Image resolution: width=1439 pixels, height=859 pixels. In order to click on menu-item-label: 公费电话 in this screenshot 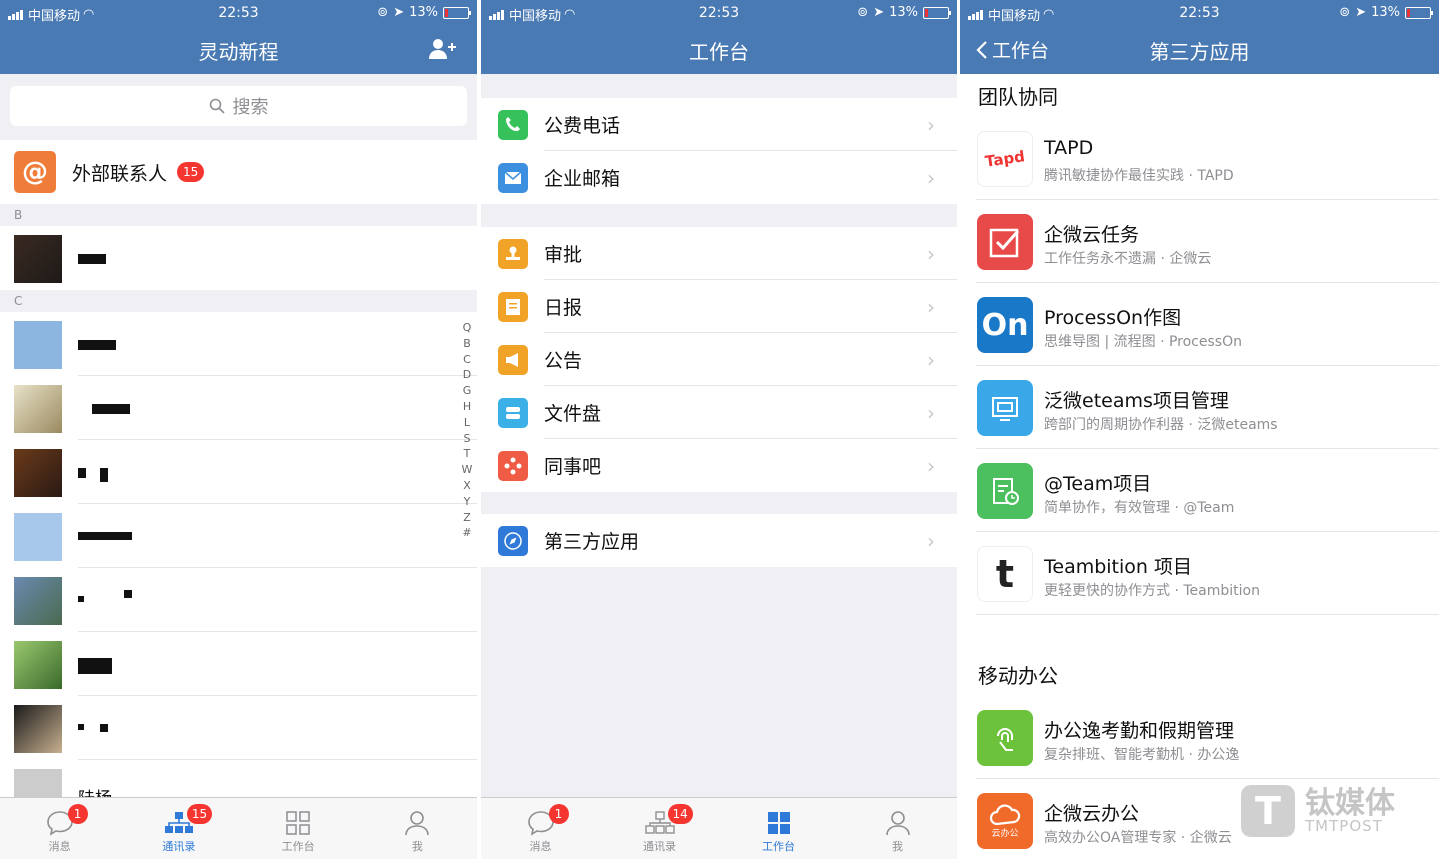, I will do `click(582, 126)`.